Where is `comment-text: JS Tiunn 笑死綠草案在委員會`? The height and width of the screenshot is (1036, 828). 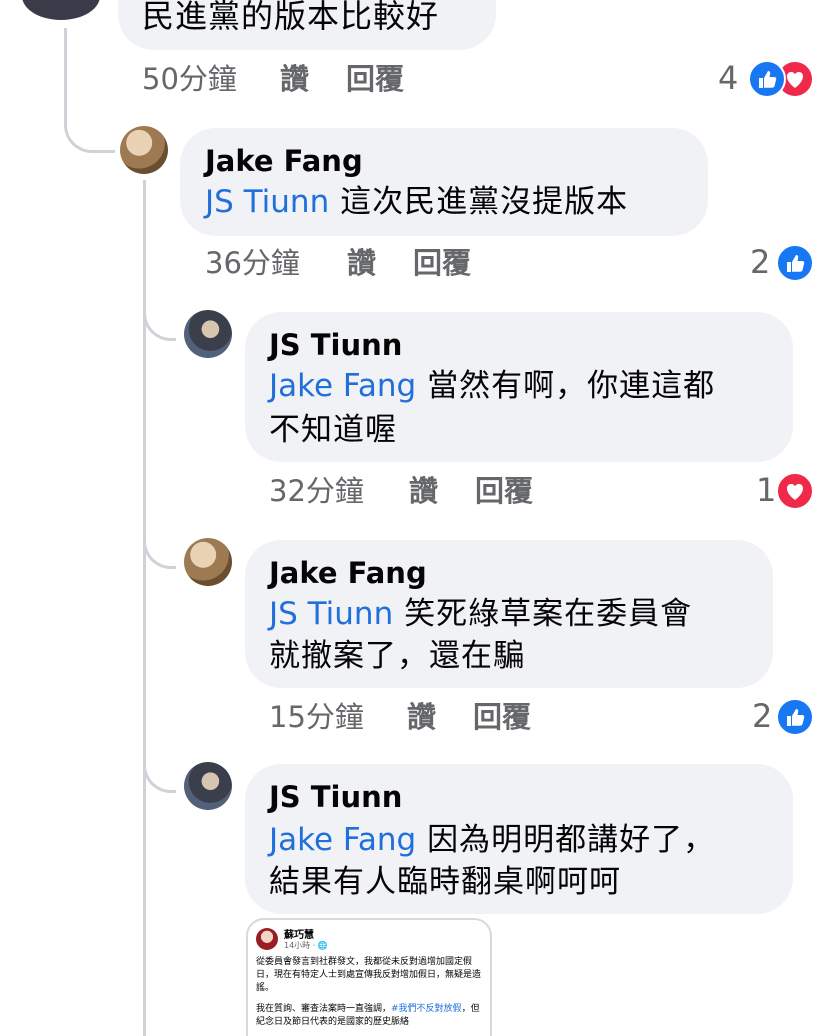 comment-text: JS Tiunn 笑死綠草案在委員會 is located at coordinates (480, 614).